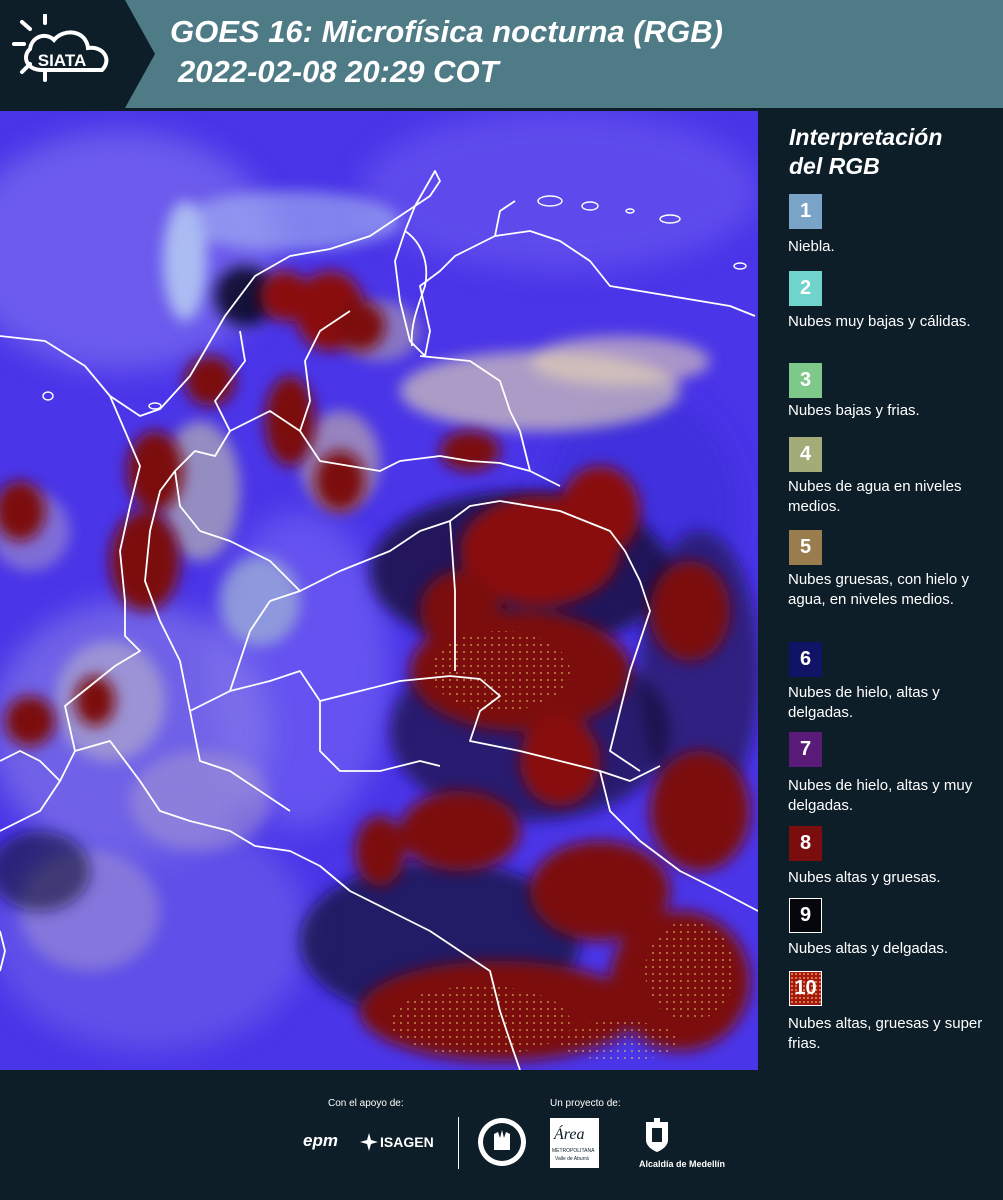 The width and height of the screenshot is (1003, 1200). Describe the element at coordinates (805, 915) in the screenshot. I see `legend-swatch-9: 9` at that location.